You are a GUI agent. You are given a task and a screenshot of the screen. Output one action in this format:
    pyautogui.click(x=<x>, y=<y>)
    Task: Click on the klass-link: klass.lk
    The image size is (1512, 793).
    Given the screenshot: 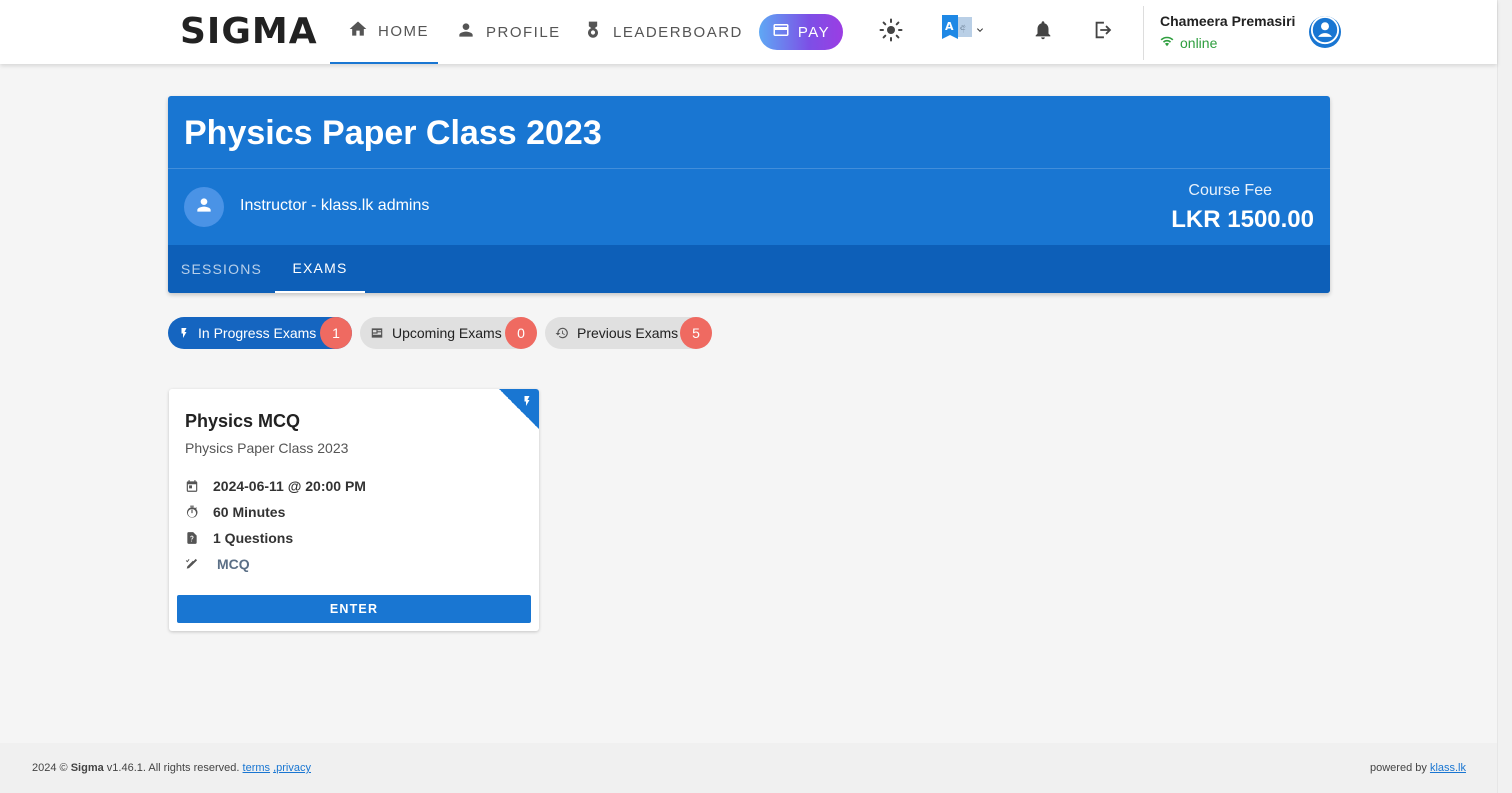 What is the action you would take?
    pyautogui.click(x=1448, y=768)
    